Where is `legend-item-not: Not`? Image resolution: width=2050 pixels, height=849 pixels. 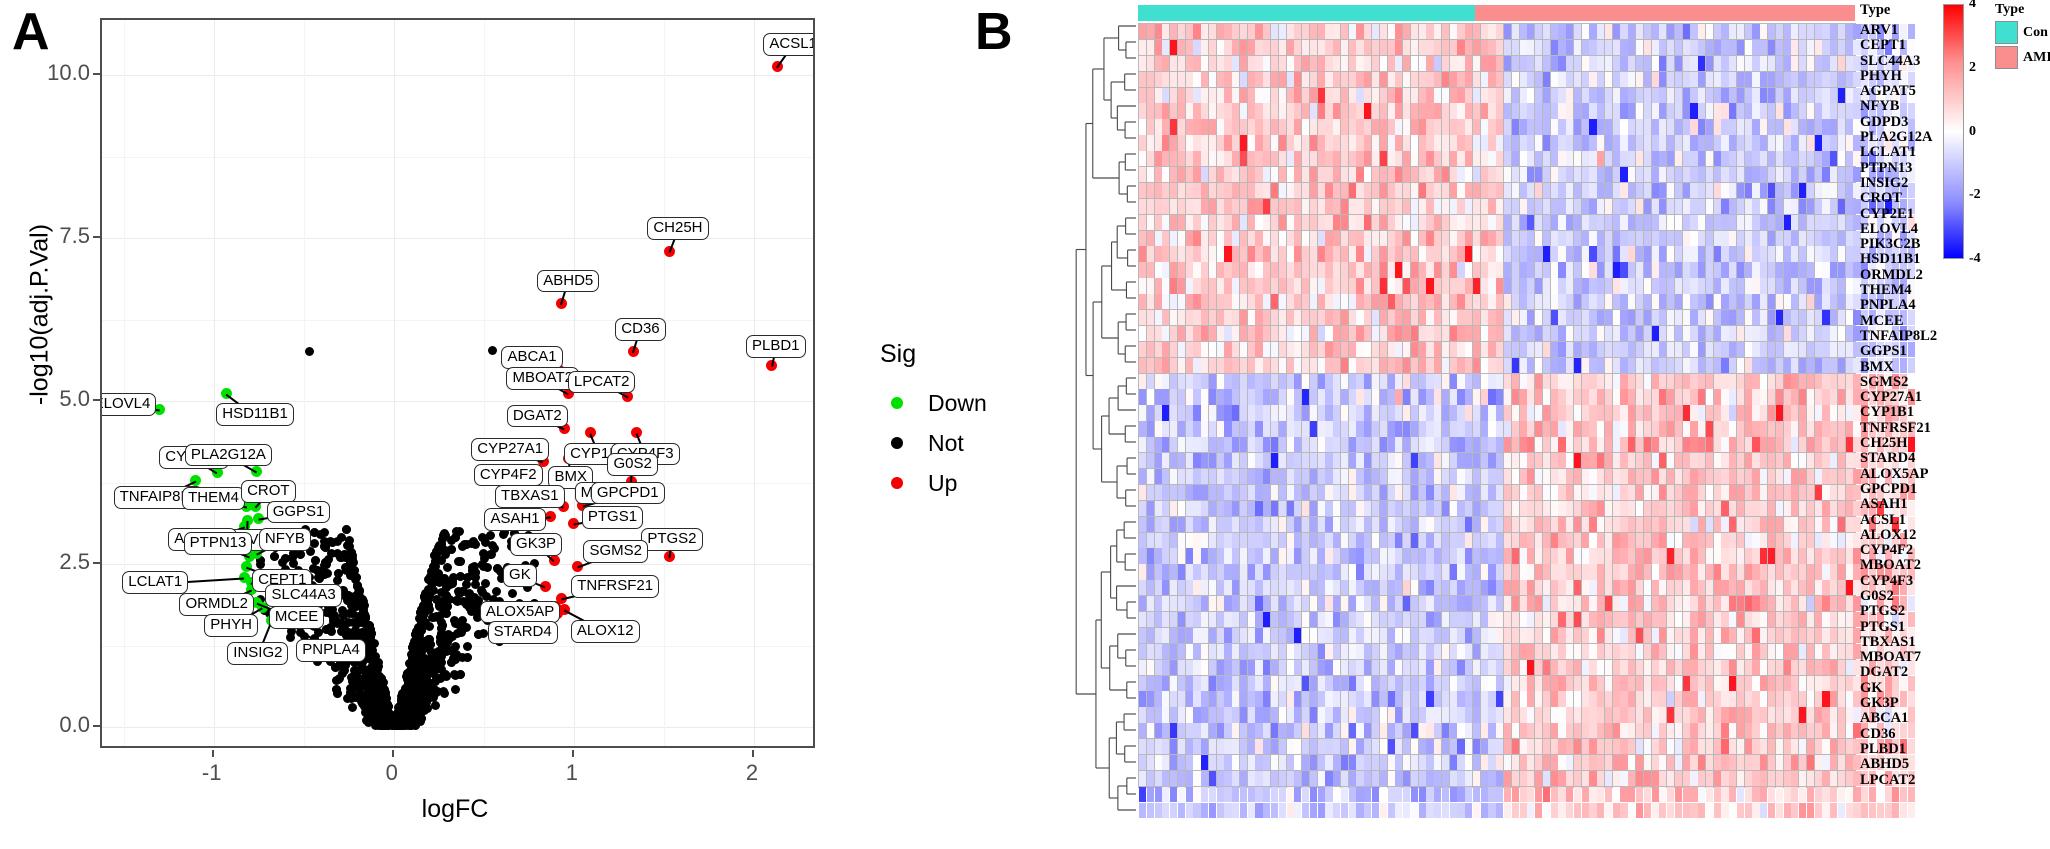
legend-item-not: Not is located at coordinates (940, 443).